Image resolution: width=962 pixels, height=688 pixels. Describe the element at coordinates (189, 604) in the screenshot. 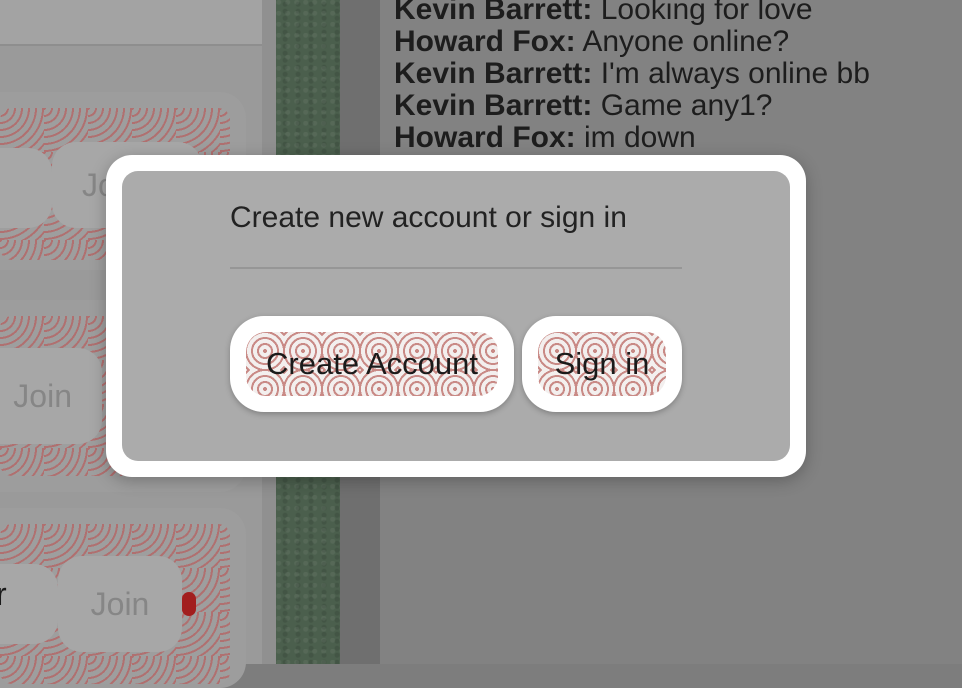

I see `status-dot` at that location.